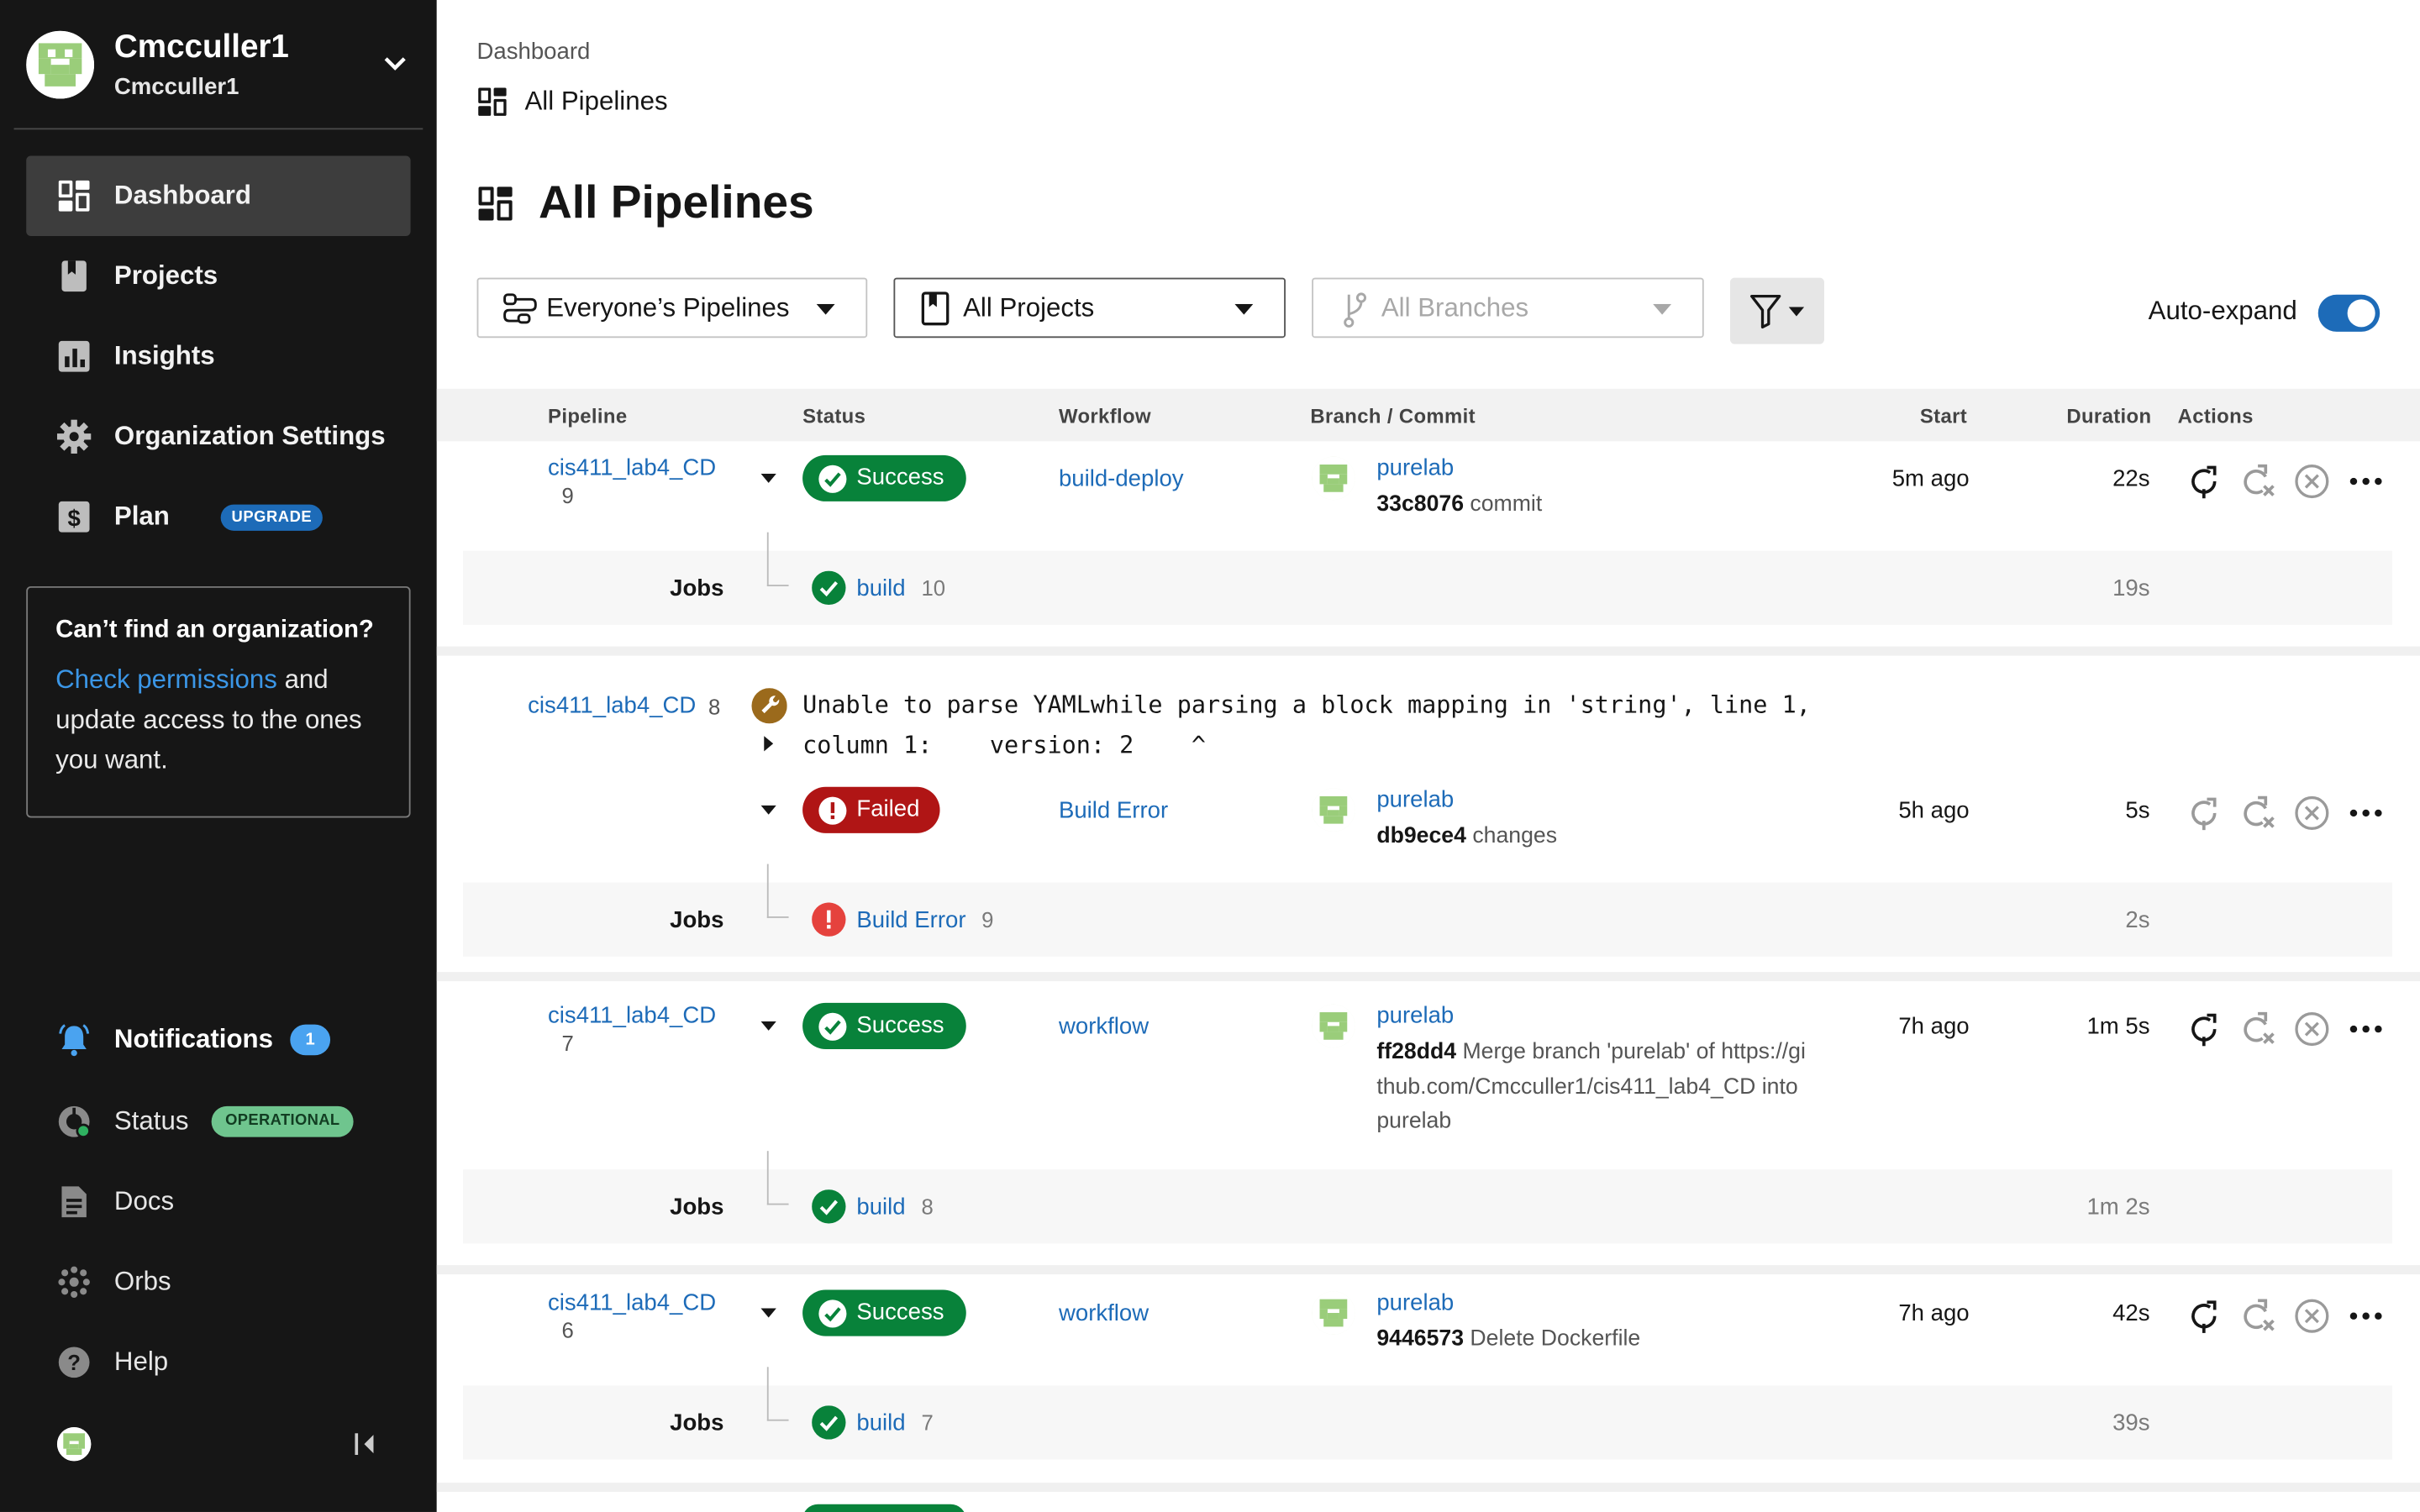  Describe the element at coordinates (1420, 1339) in the screenshot. I see `commit-sha: 9446573` at that location.